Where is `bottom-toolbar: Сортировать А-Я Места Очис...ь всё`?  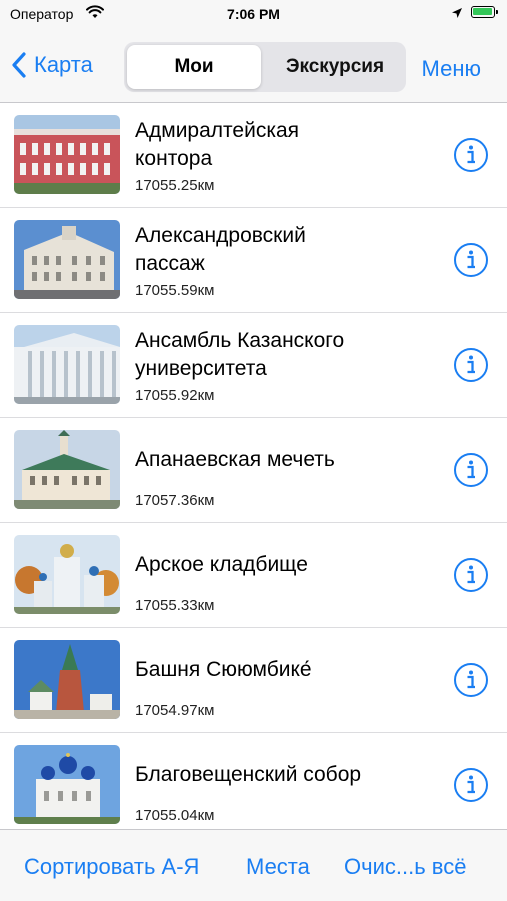 bottom-toolbar: Сортировать А-Я Места Очис...ь всё is located at coordinates (253, 865).